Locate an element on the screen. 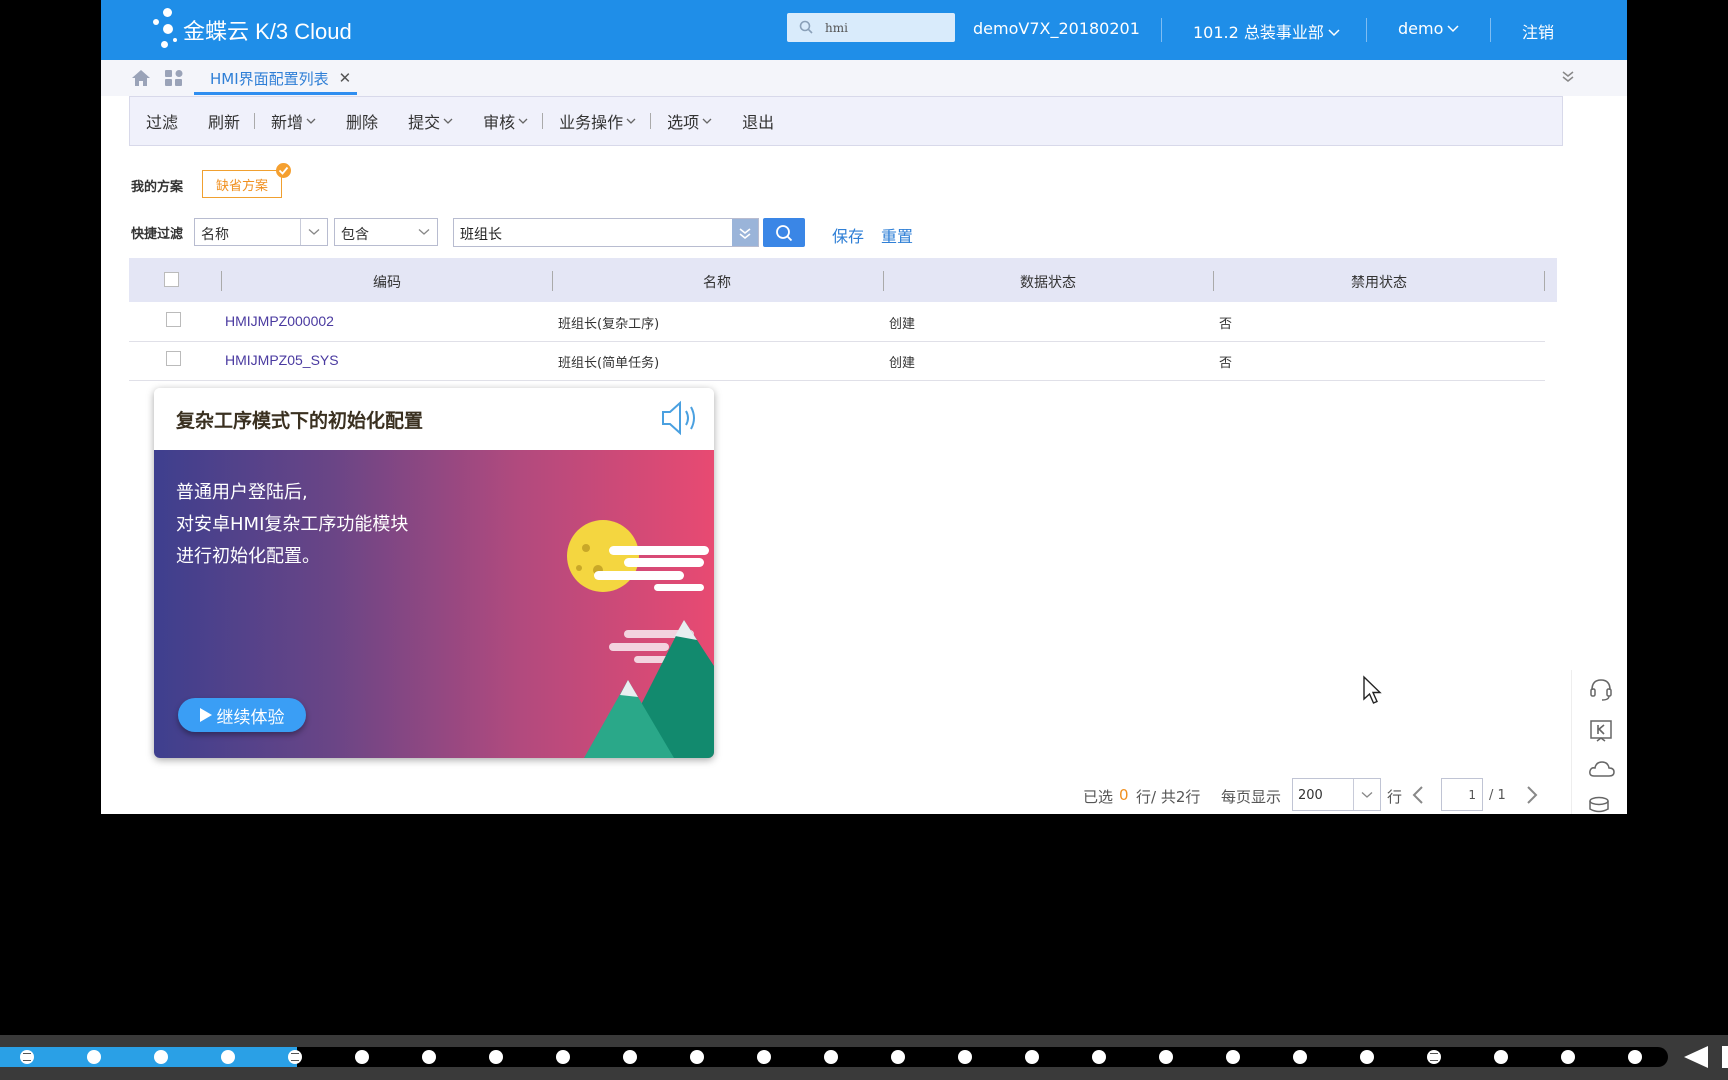 Image resolution: width=1728 pixels, height=1080 pixels. row-code-link: HMIJMPZ05_SYS is located at coordinates (282, 360).